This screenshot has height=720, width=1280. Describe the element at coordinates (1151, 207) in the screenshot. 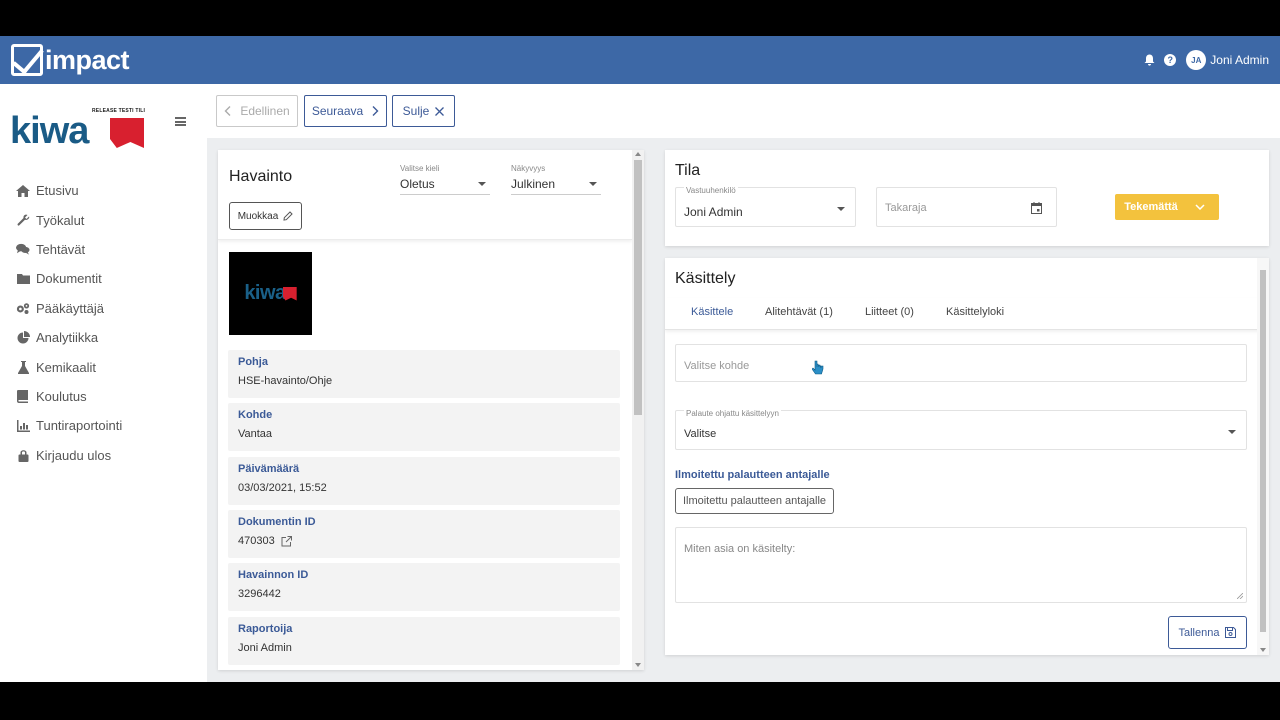

I see `status-value: Tekemättä` at that location.